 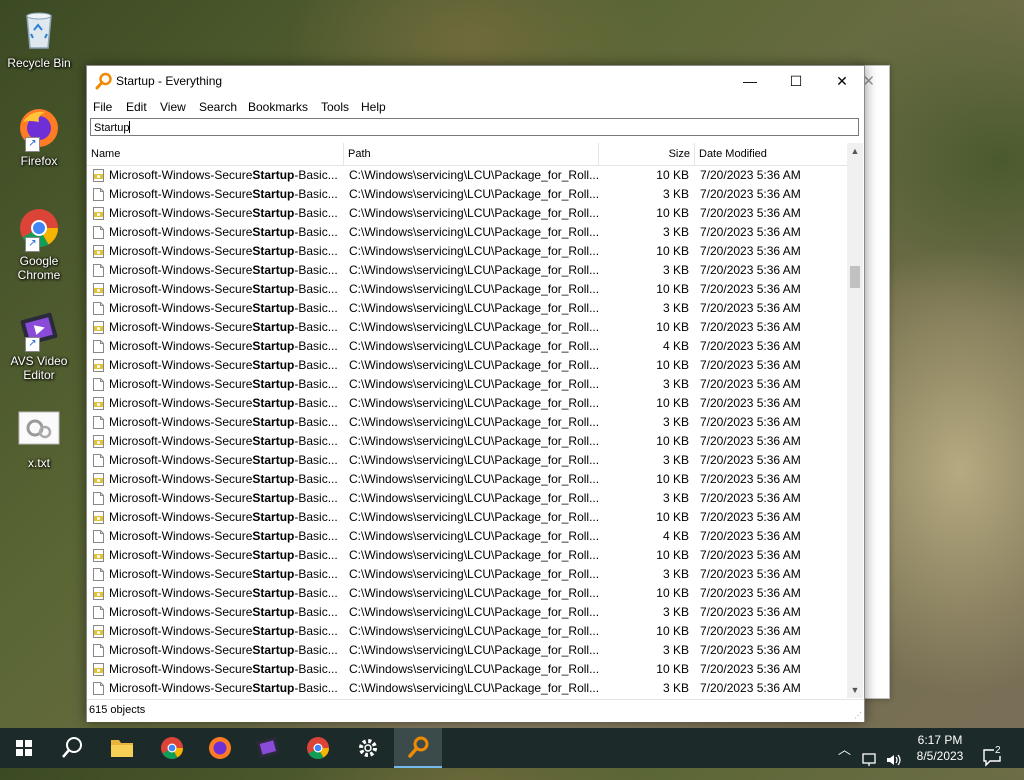 I want to click on menu-tools: Tools, so click(x=335, y=107).